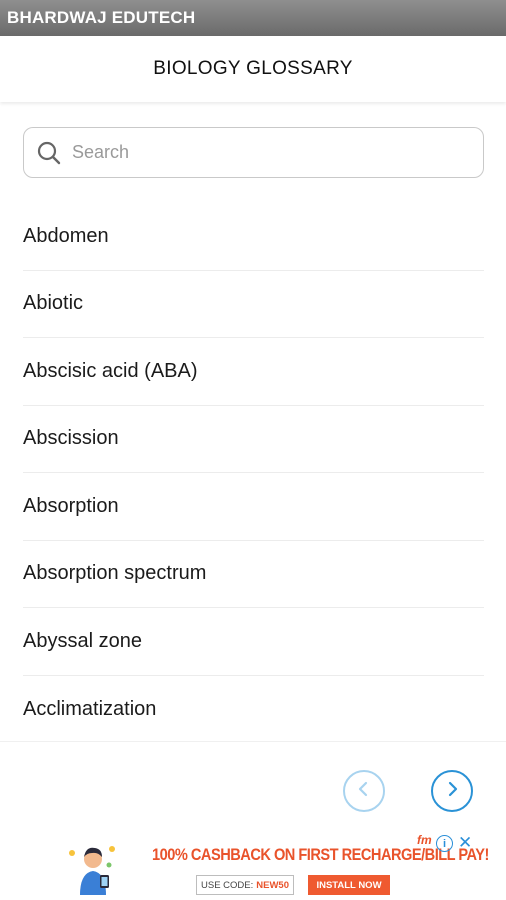  What do you see at coordinates (253, 372) in the screenshot?
I see `glossary-item: Abscisic acid (ABA)` at bounding box center [253, 372].